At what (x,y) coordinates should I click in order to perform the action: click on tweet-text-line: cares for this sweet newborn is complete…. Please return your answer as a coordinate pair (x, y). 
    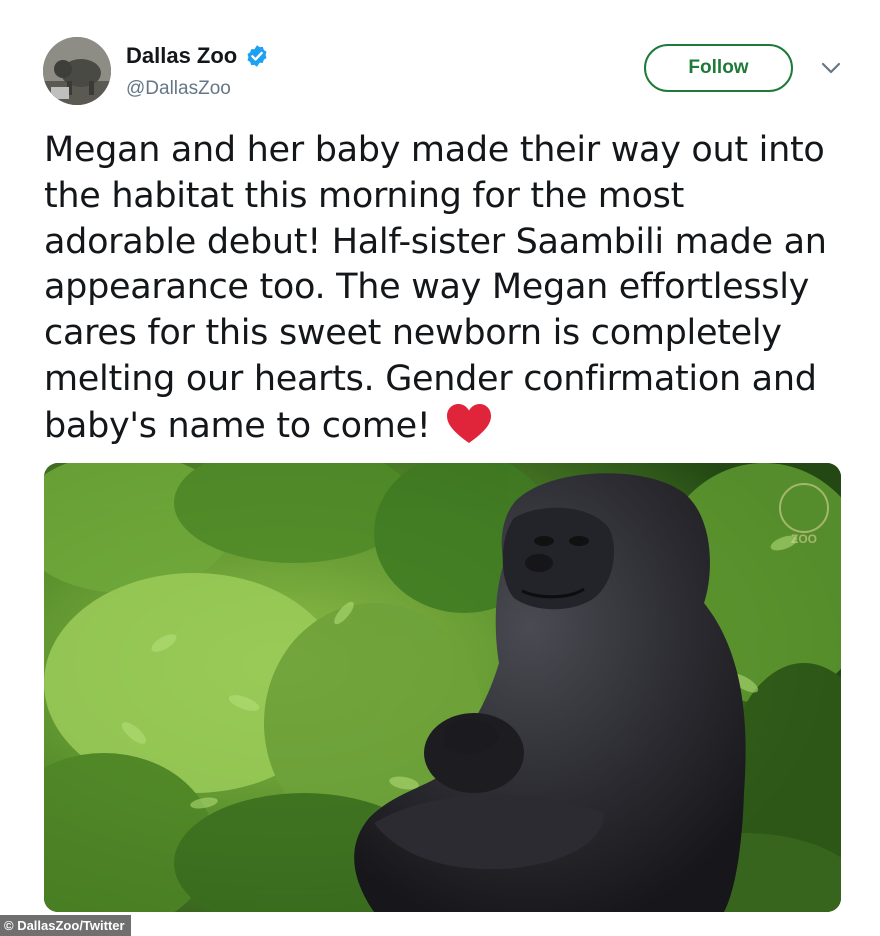
    Looking at the image, I should click on (413, 333).